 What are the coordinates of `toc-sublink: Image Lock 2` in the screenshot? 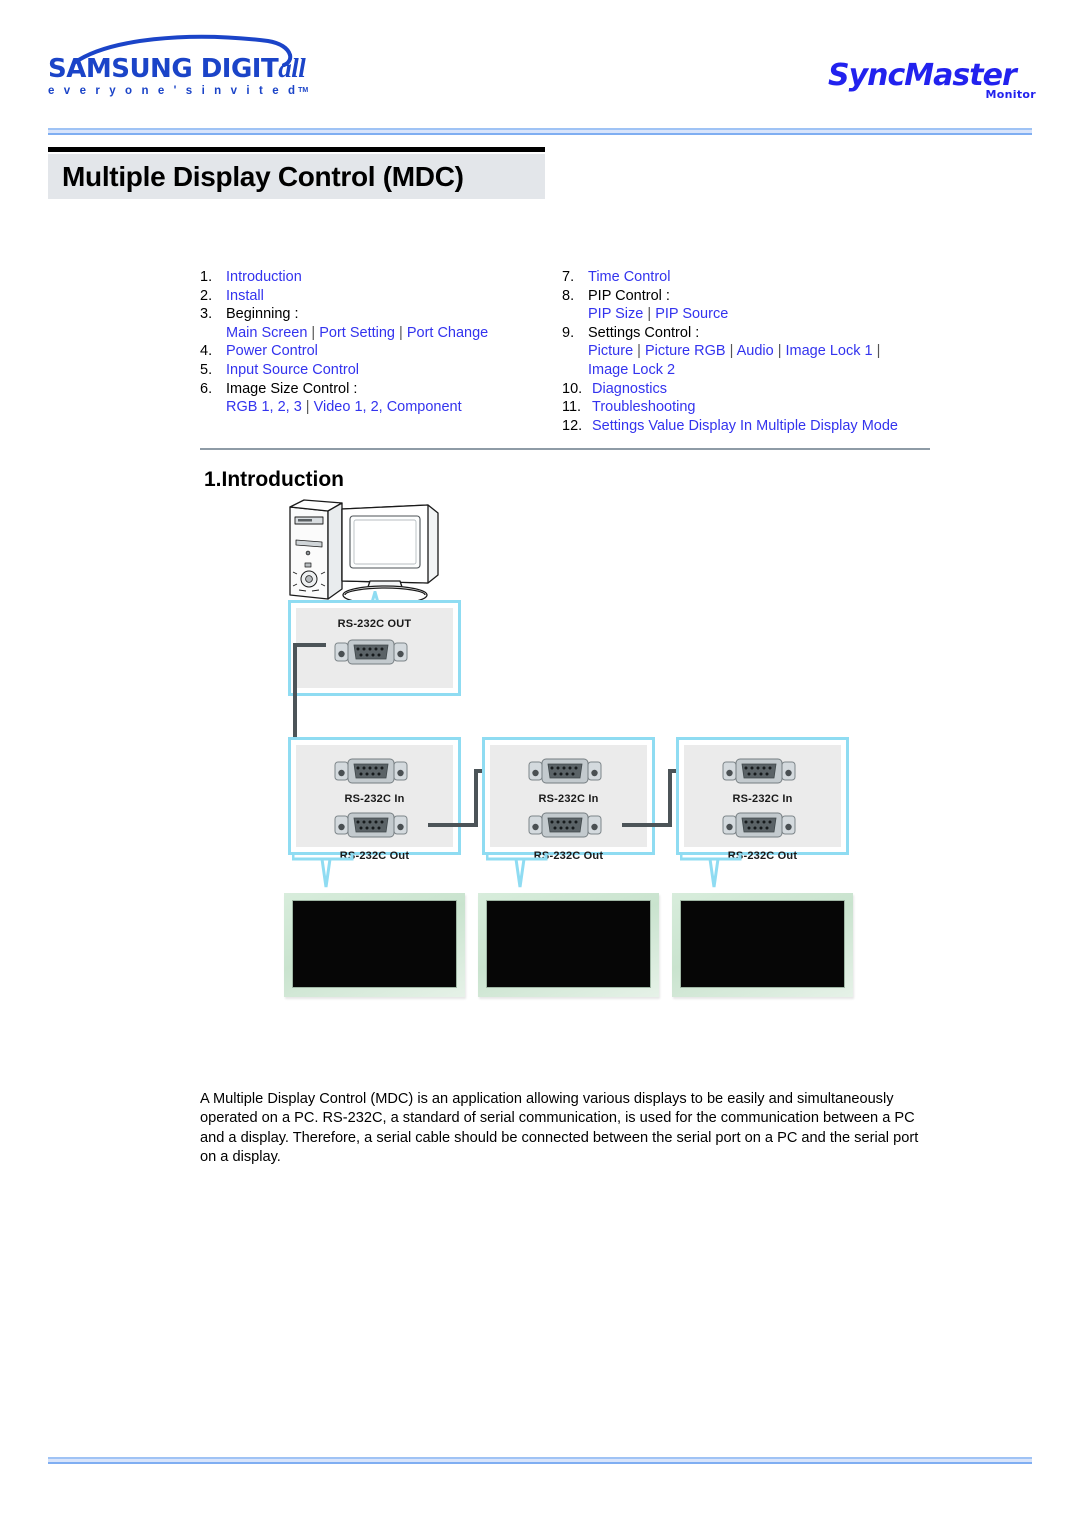 It's located at (631, 370).